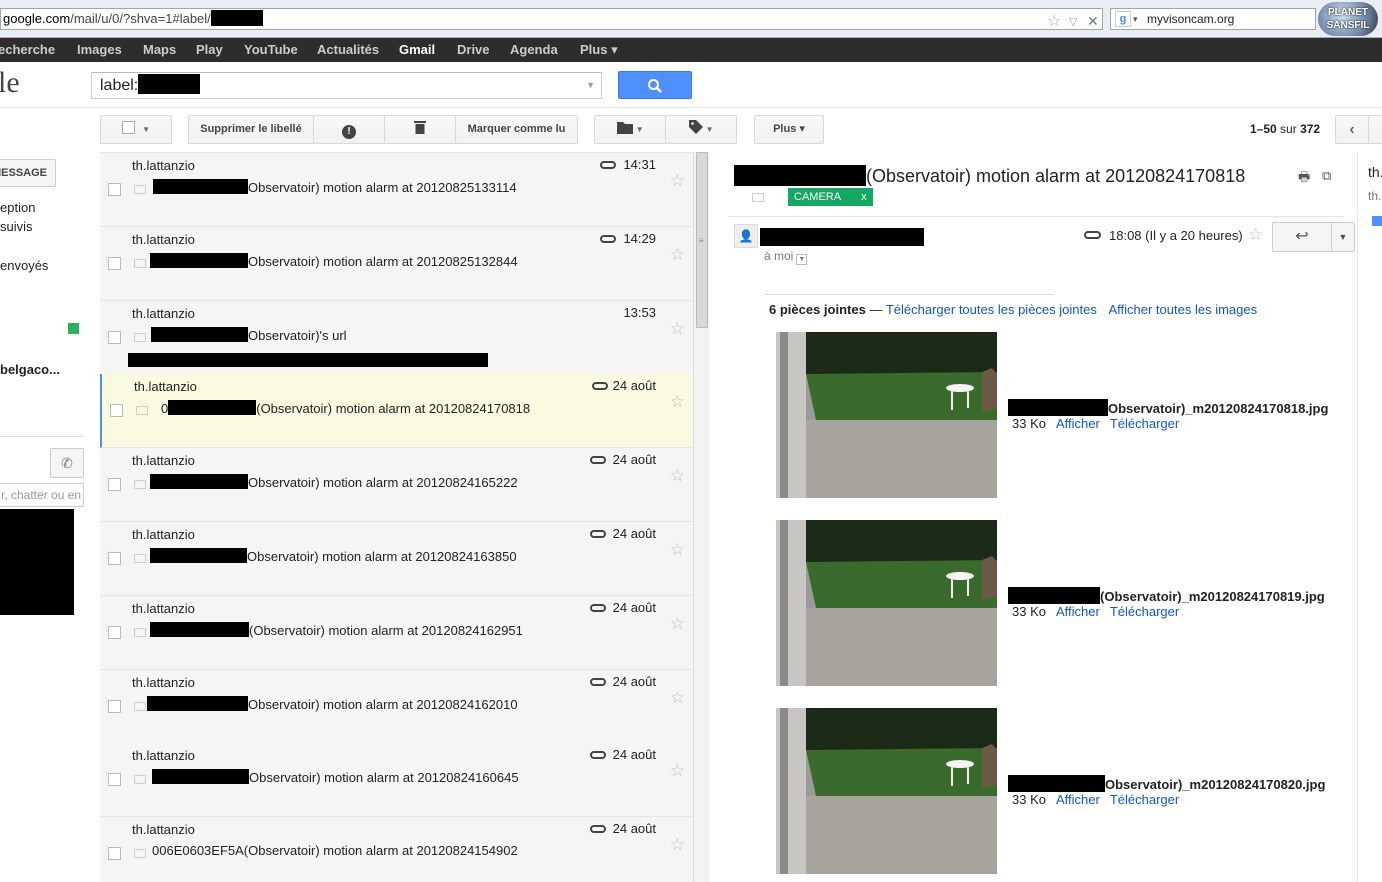  I want to click on gbar-item: Plus ▾, so click(599, 50).